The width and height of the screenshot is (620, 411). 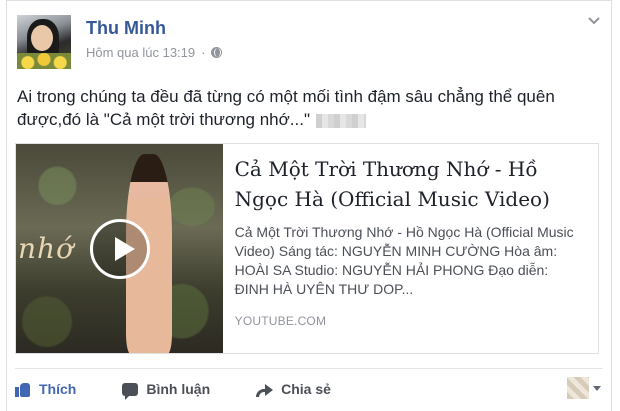 I want to click on like-label: Thích, so click(x=58, y=389).